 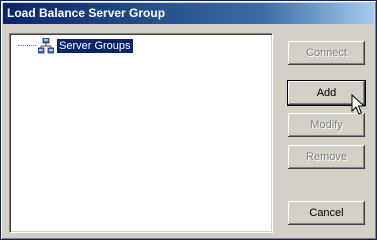 What do you see at coordinates (95, 46) in the screenshot?
I see `tree-item-label: Server Groups` at bounding box center [95, 46].